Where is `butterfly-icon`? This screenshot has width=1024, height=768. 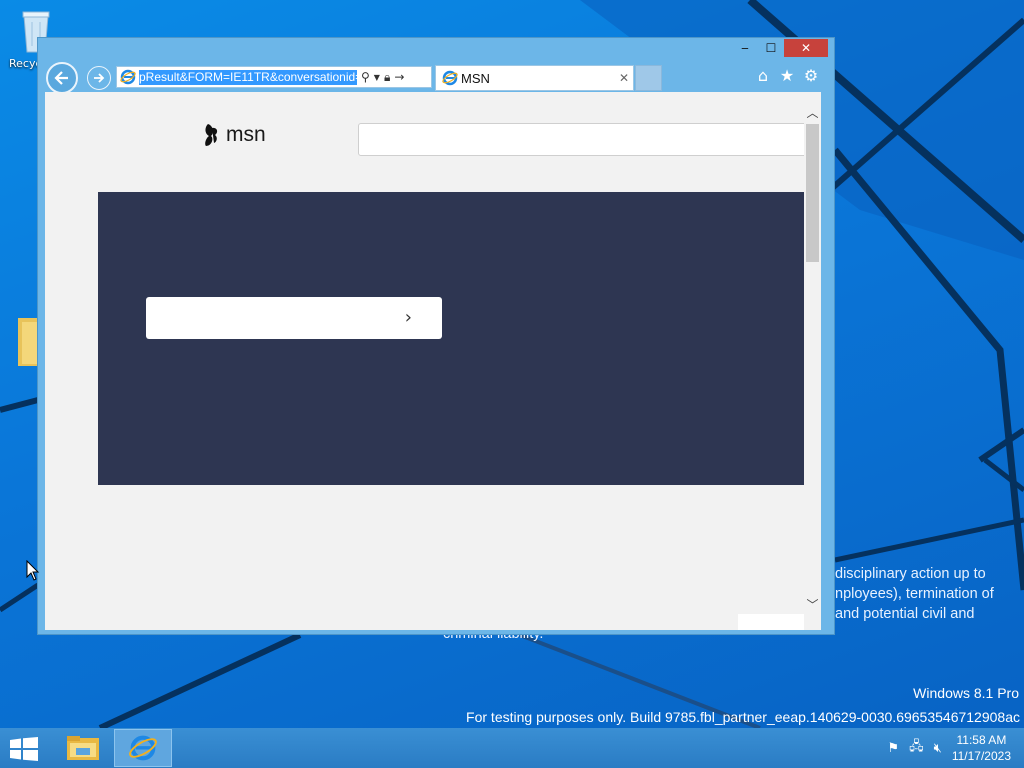
butterfly-icon is located at coordinates (211, 135).